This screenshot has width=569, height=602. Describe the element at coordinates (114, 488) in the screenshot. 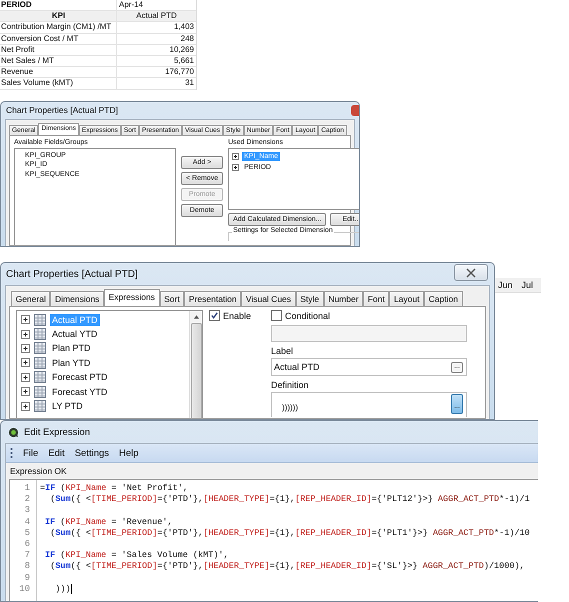

I see `code-line: =IF (KPI_Name = 'Net Profit',` at that location.